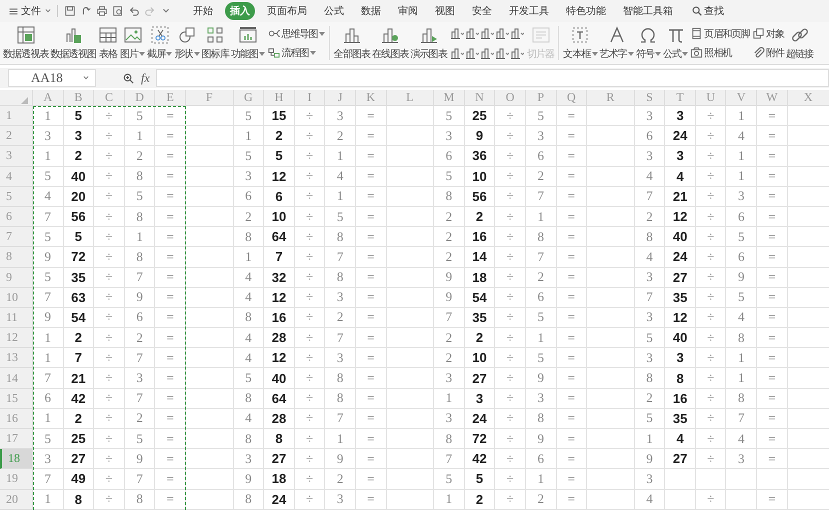 The width and height of the screenshot is (829, 511). I want to click on column-header: O, so click(510, 98).